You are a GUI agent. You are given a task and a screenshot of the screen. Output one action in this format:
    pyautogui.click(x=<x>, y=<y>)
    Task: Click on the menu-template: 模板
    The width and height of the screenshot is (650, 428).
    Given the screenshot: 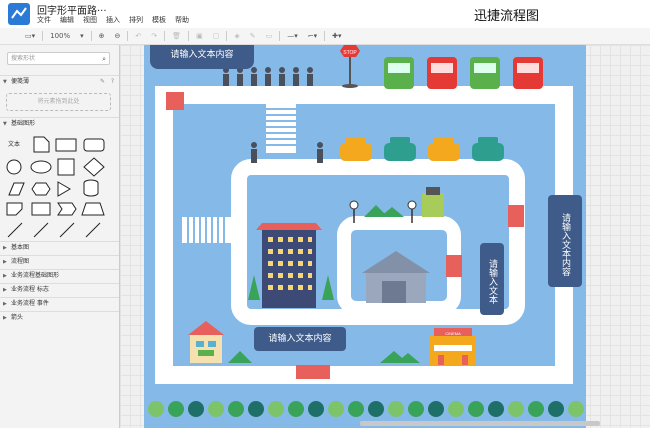 What is the action you would take?
    pyautogui.click(x=159, y=20)
    